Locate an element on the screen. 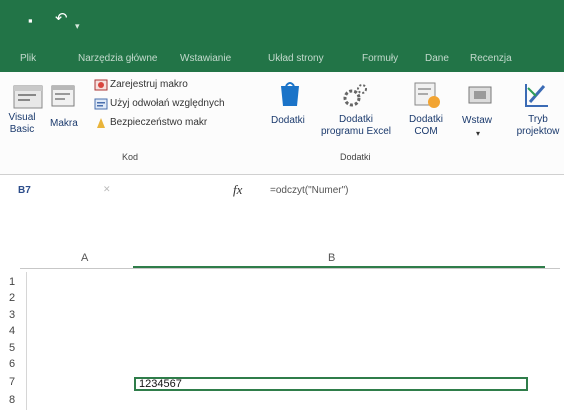  chevron-down-icon: ▾ is located at coordinates (478, 134).